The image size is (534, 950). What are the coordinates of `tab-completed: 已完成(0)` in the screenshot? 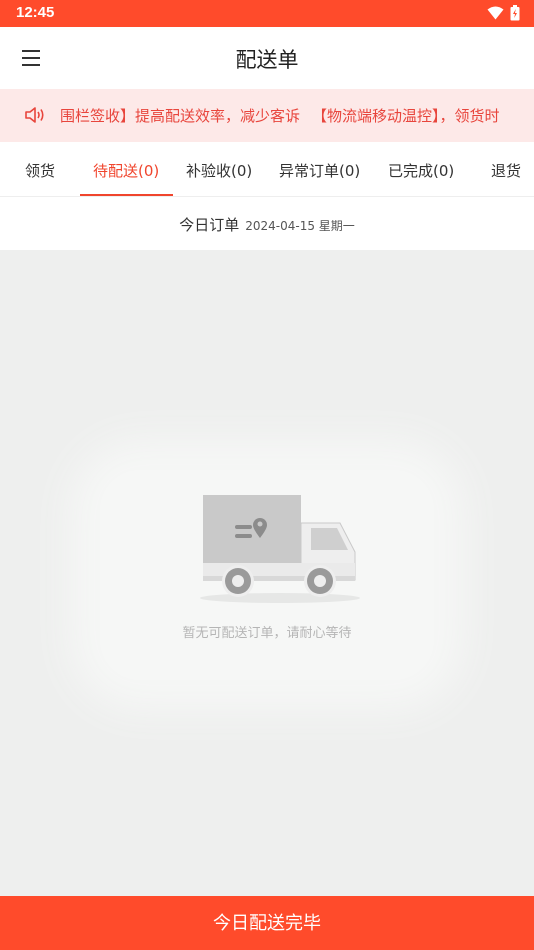 It's located at (421, 170).